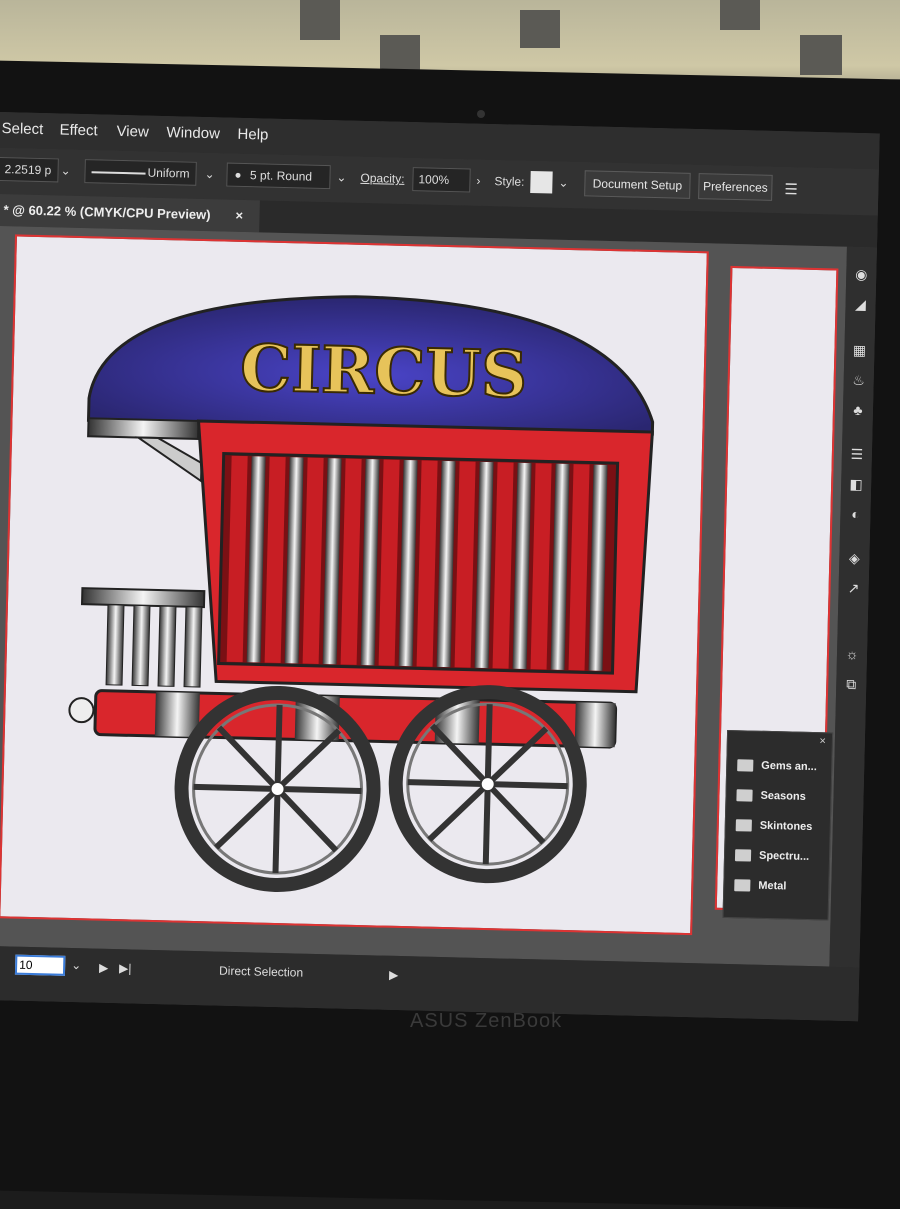 The image size is (900, 1209). Describe the element at coordinates (541, 182) in the screenshot. I see `style-swatch` at that location.